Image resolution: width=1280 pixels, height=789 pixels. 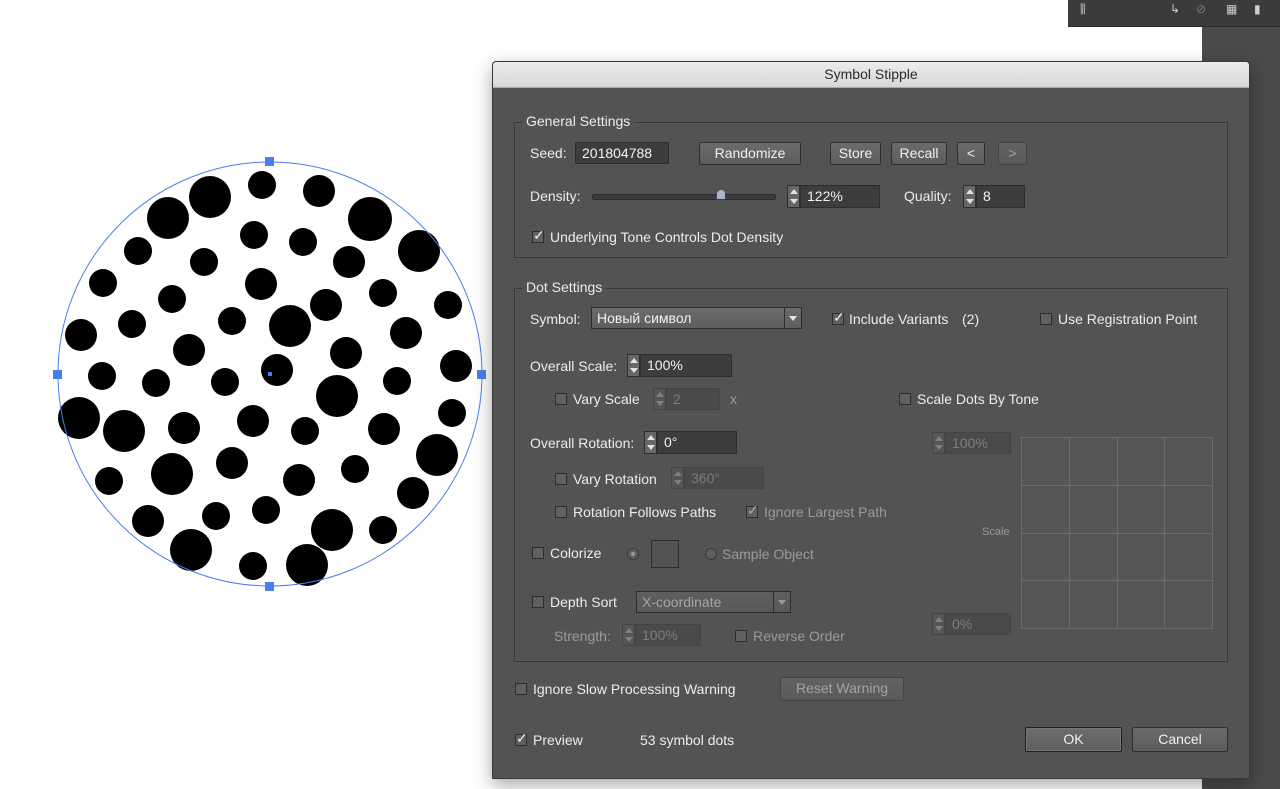 I want to click on vary-scale-checkbox, so click(x=561, y=399).